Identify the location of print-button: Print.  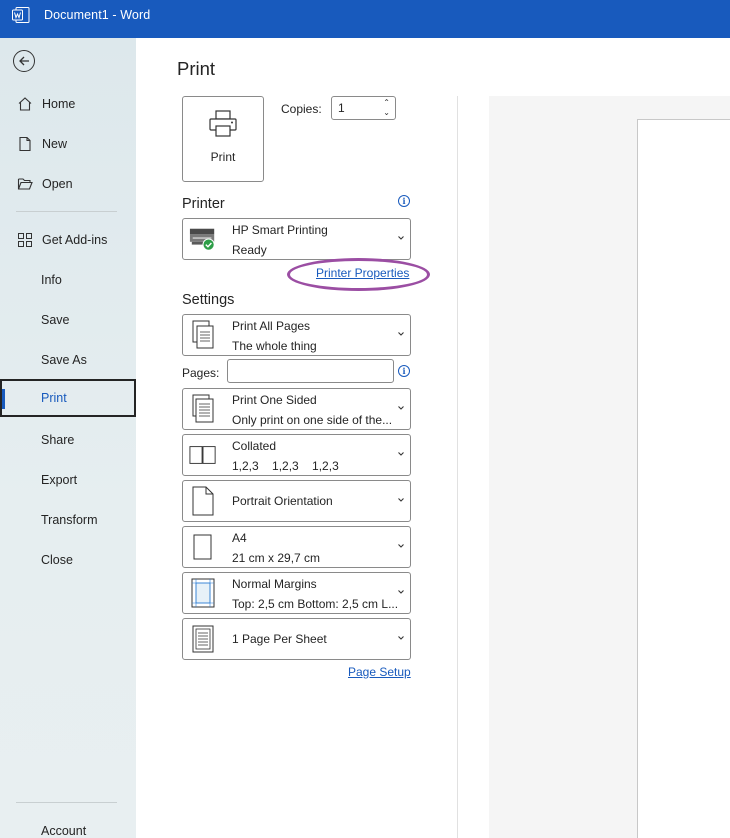
(223, 139).